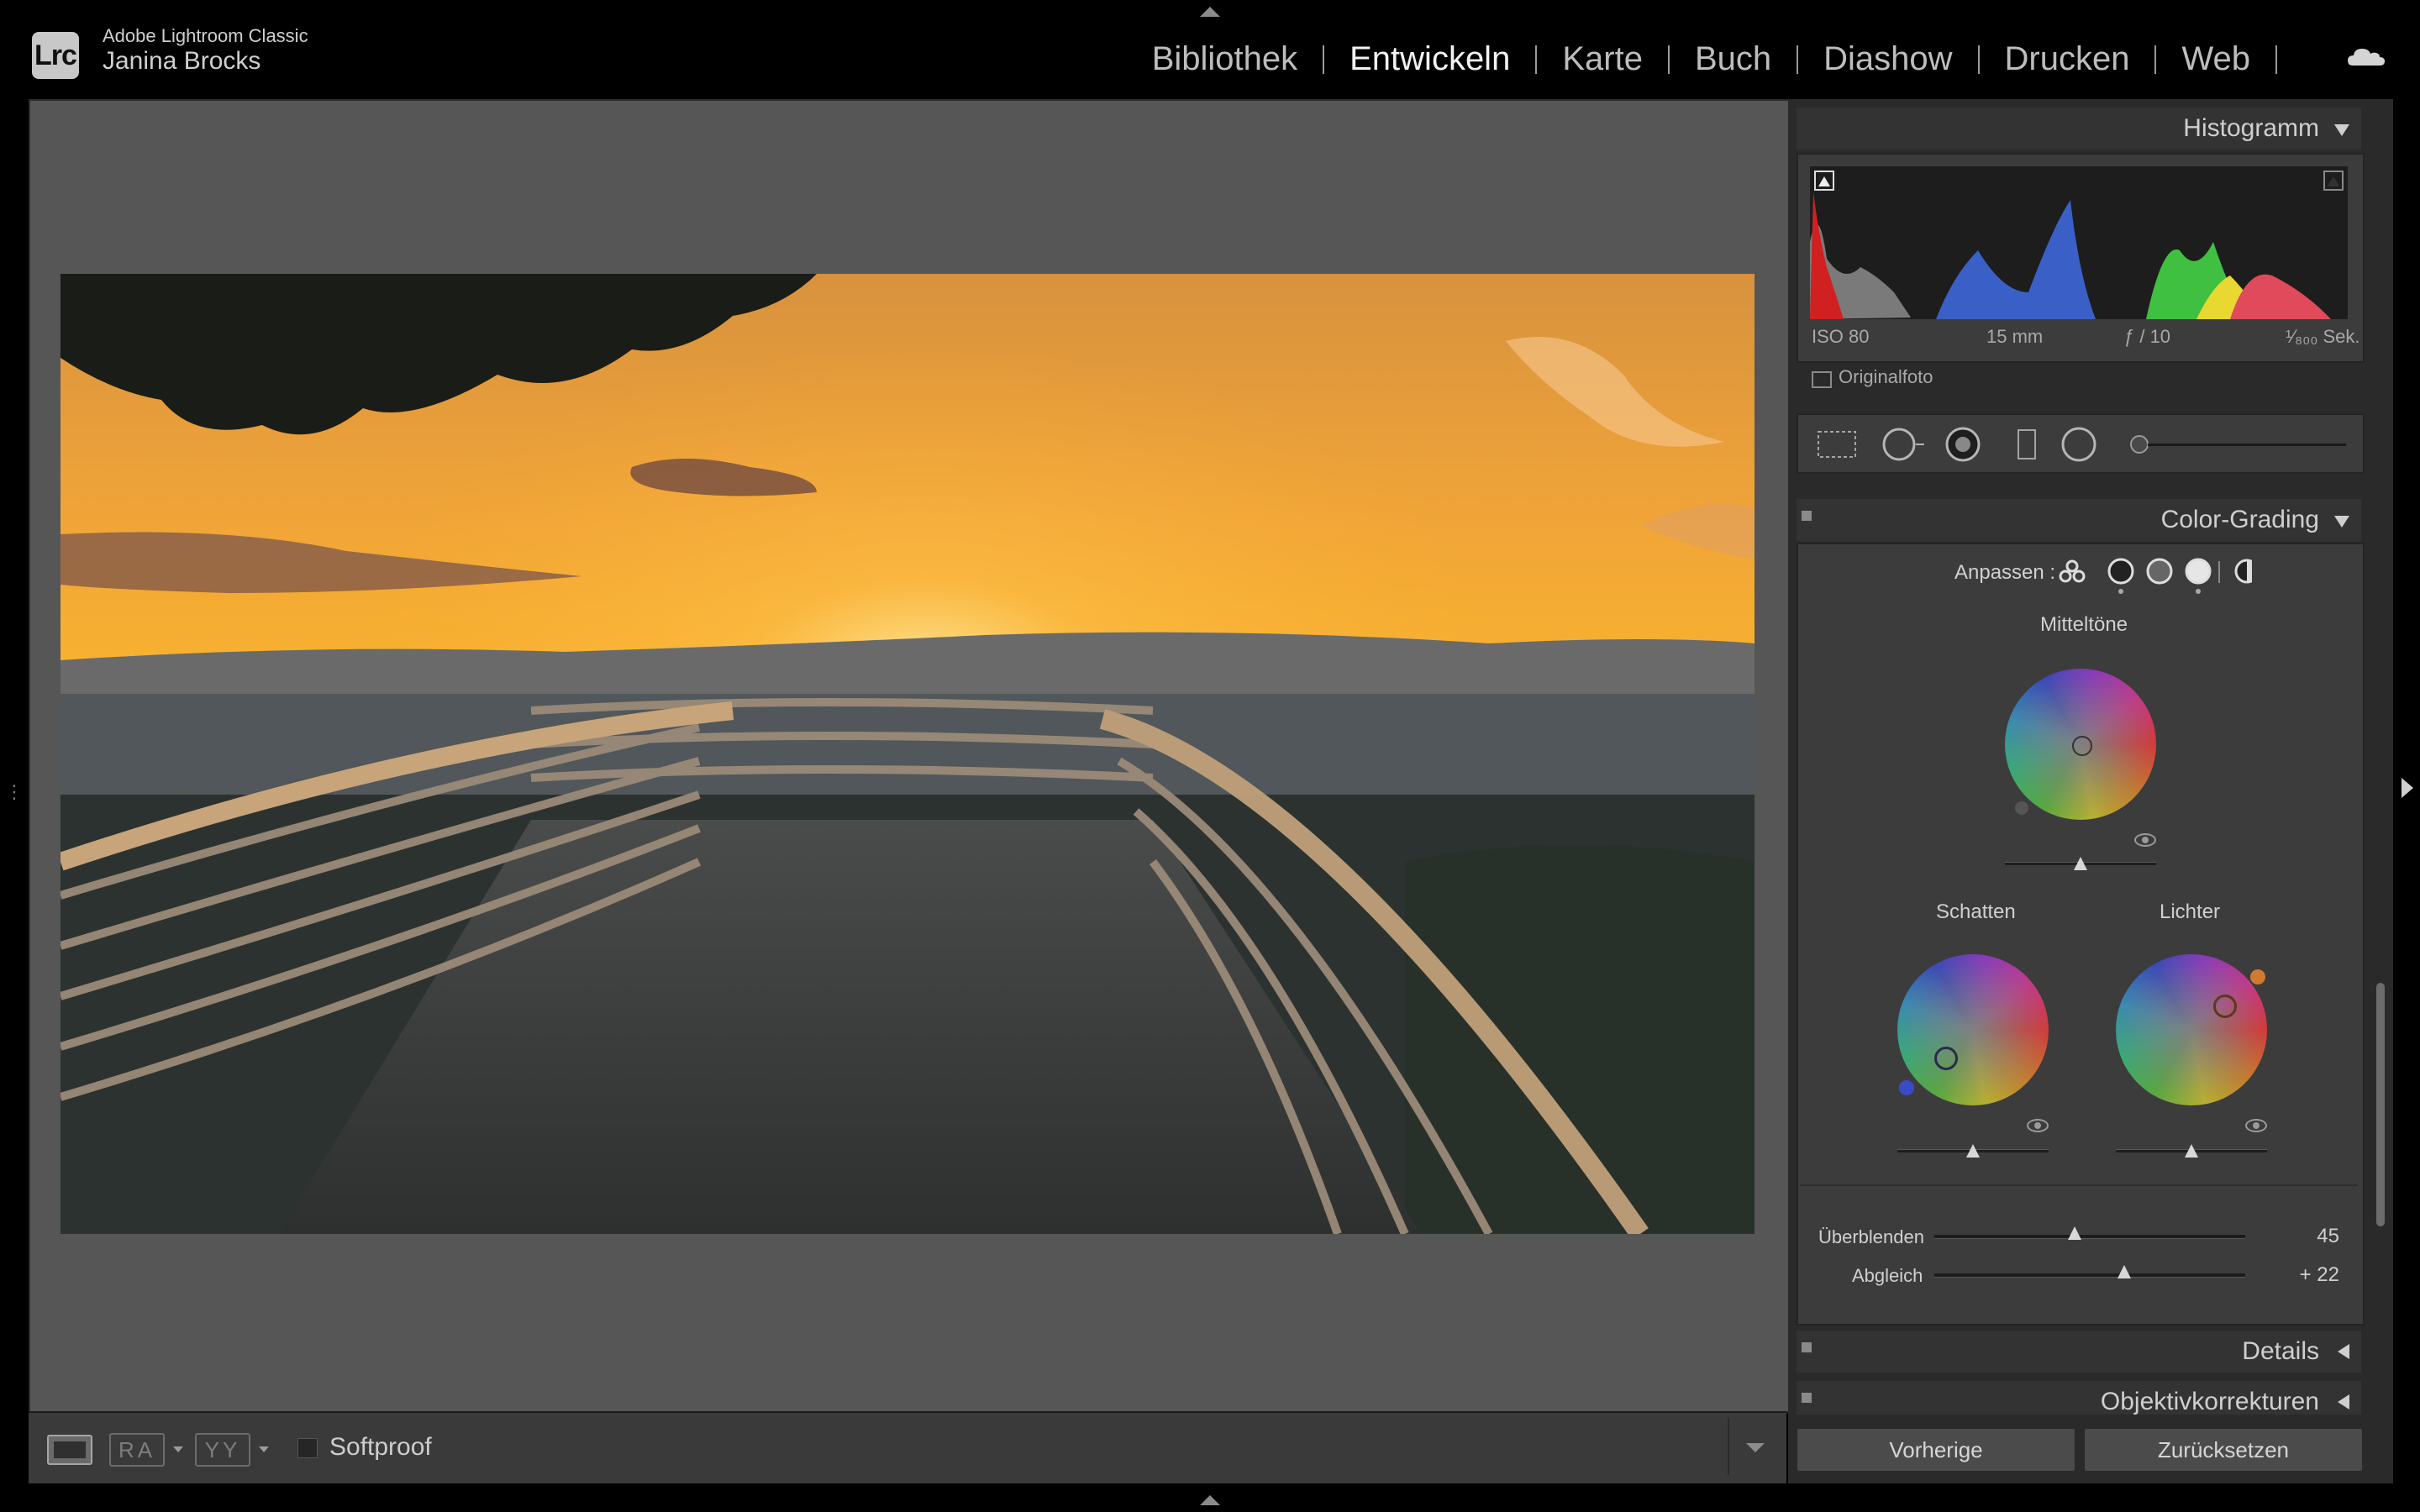  I want to click on histogram-header: Histogramm, so click(2079, 129).